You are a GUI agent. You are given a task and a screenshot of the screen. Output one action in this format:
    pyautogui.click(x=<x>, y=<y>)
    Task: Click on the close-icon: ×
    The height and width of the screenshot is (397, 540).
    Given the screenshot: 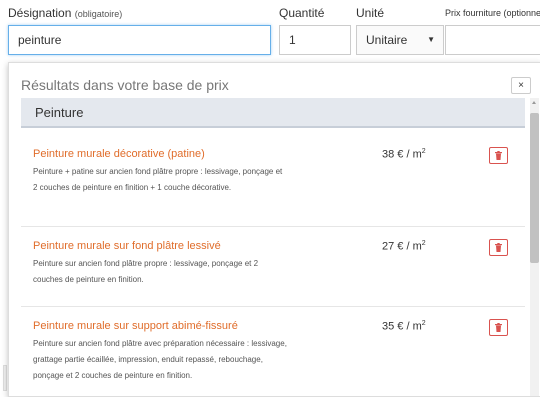 What is the action you would take?
    pyautogui.click(x=521, y=85)
    